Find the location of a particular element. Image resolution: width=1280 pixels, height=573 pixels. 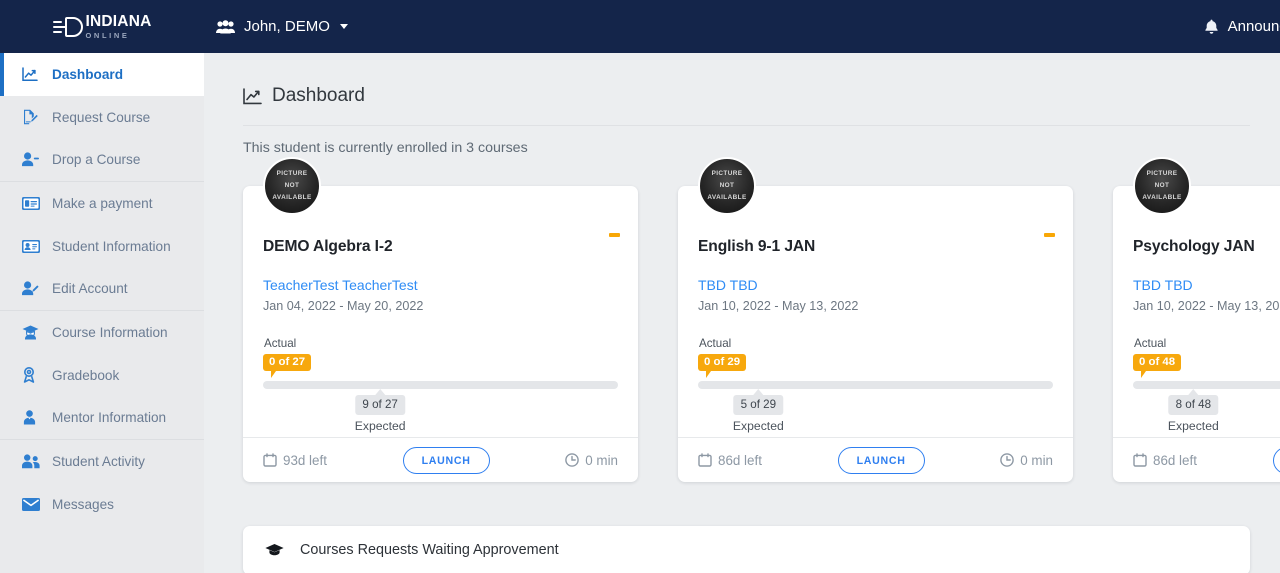

panel-header: Courses Requests Waiting Approvement is located at coordinates (746, 549).